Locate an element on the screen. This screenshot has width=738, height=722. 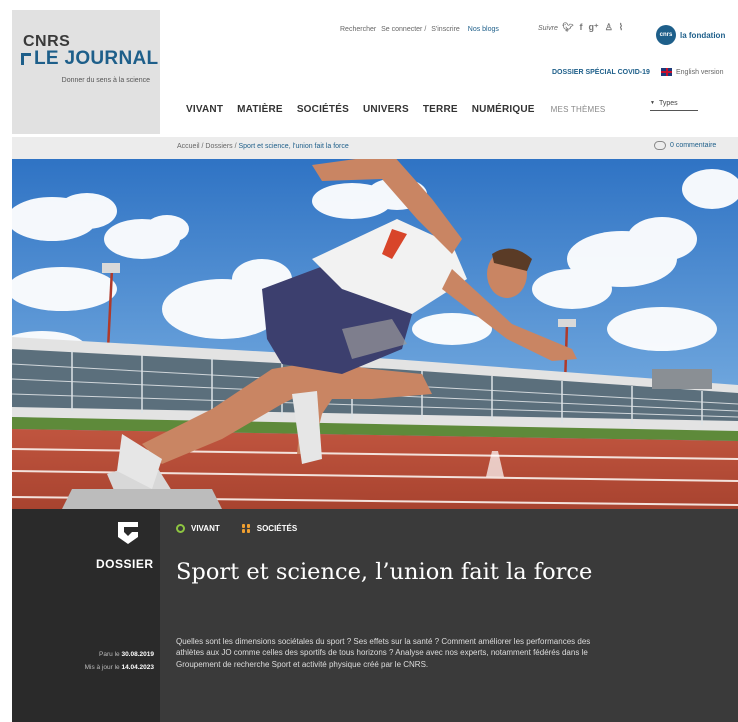
english-version-link: English version is located at coordinates (692, 72).